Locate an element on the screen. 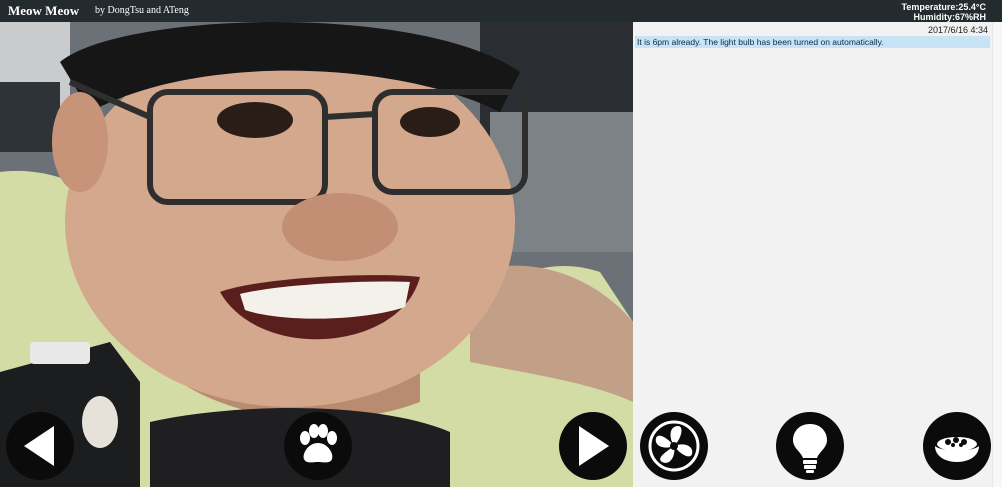 Image resolution: width=1002 pixels, height=487 pixels. right-arrow-icon is located at coordinates (594, 446).